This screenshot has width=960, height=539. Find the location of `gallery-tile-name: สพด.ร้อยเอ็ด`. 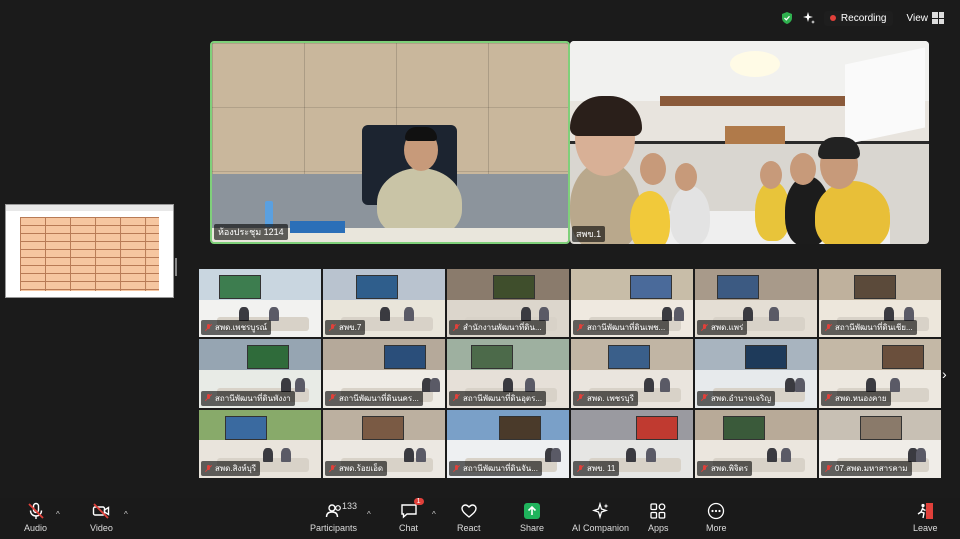

gallery-tile-name: สพด.ร้อยเอ็ด is located at coordinates (361, 468).